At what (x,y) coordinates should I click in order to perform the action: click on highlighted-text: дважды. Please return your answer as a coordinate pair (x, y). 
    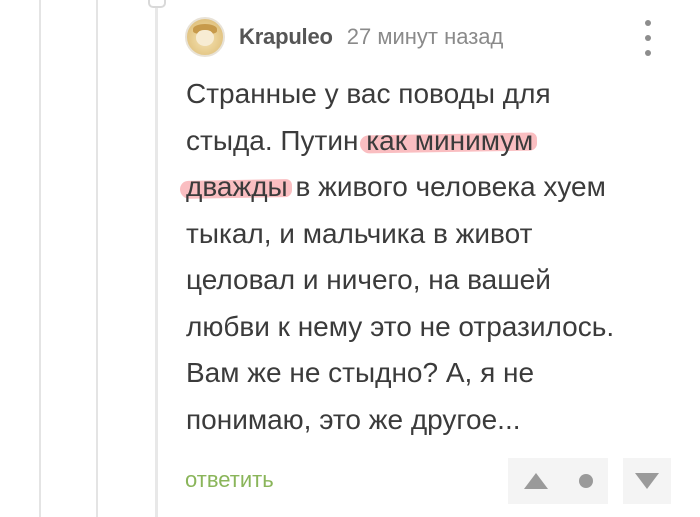
    Looking at the image, I should click on (237, 186).